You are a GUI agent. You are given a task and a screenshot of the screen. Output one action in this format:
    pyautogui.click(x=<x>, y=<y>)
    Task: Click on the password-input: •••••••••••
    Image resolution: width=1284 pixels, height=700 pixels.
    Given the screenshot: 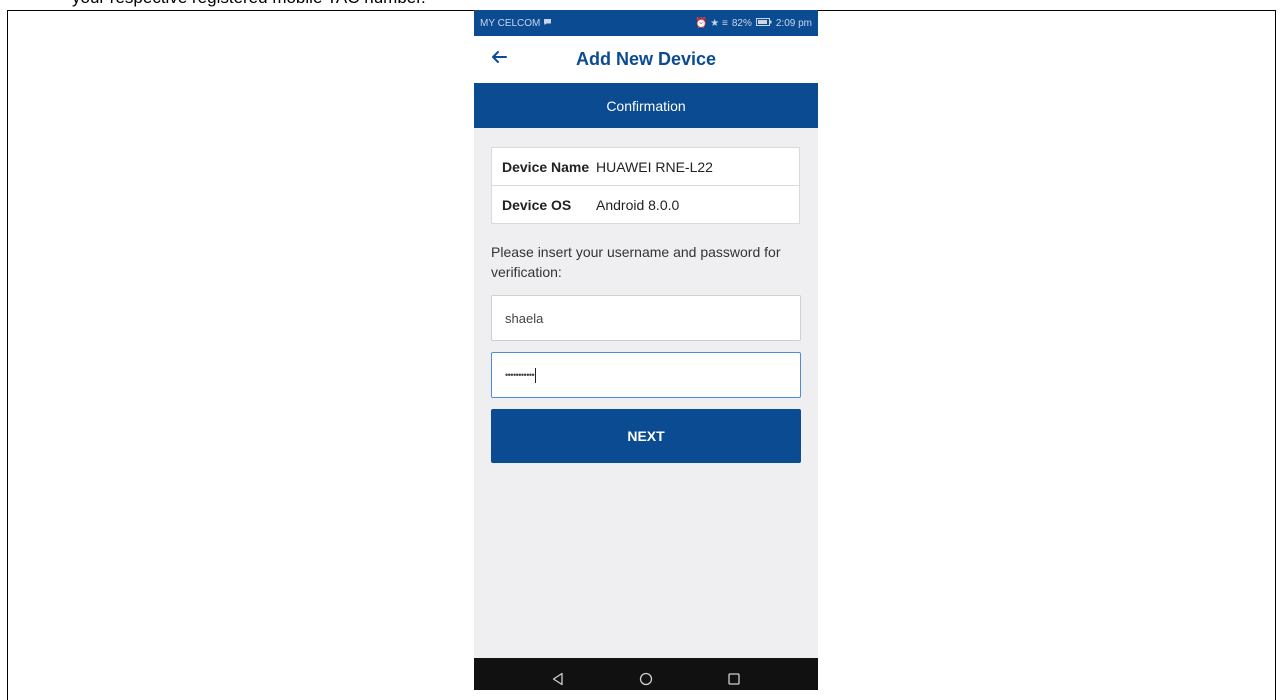 What is the action you would take?
    pyautogui.click(x=646, y=375)
    